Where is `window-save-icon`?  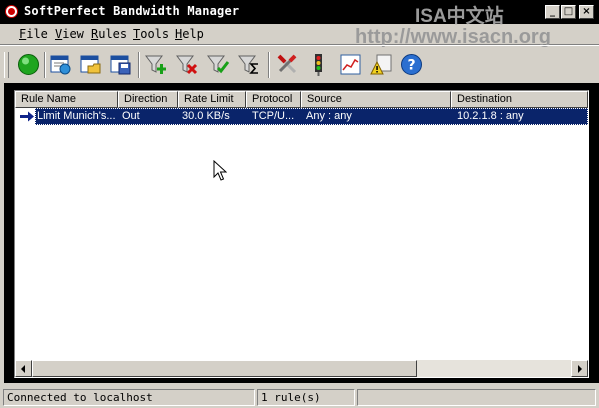
window-save-icon is located at coordinates (120, 65).